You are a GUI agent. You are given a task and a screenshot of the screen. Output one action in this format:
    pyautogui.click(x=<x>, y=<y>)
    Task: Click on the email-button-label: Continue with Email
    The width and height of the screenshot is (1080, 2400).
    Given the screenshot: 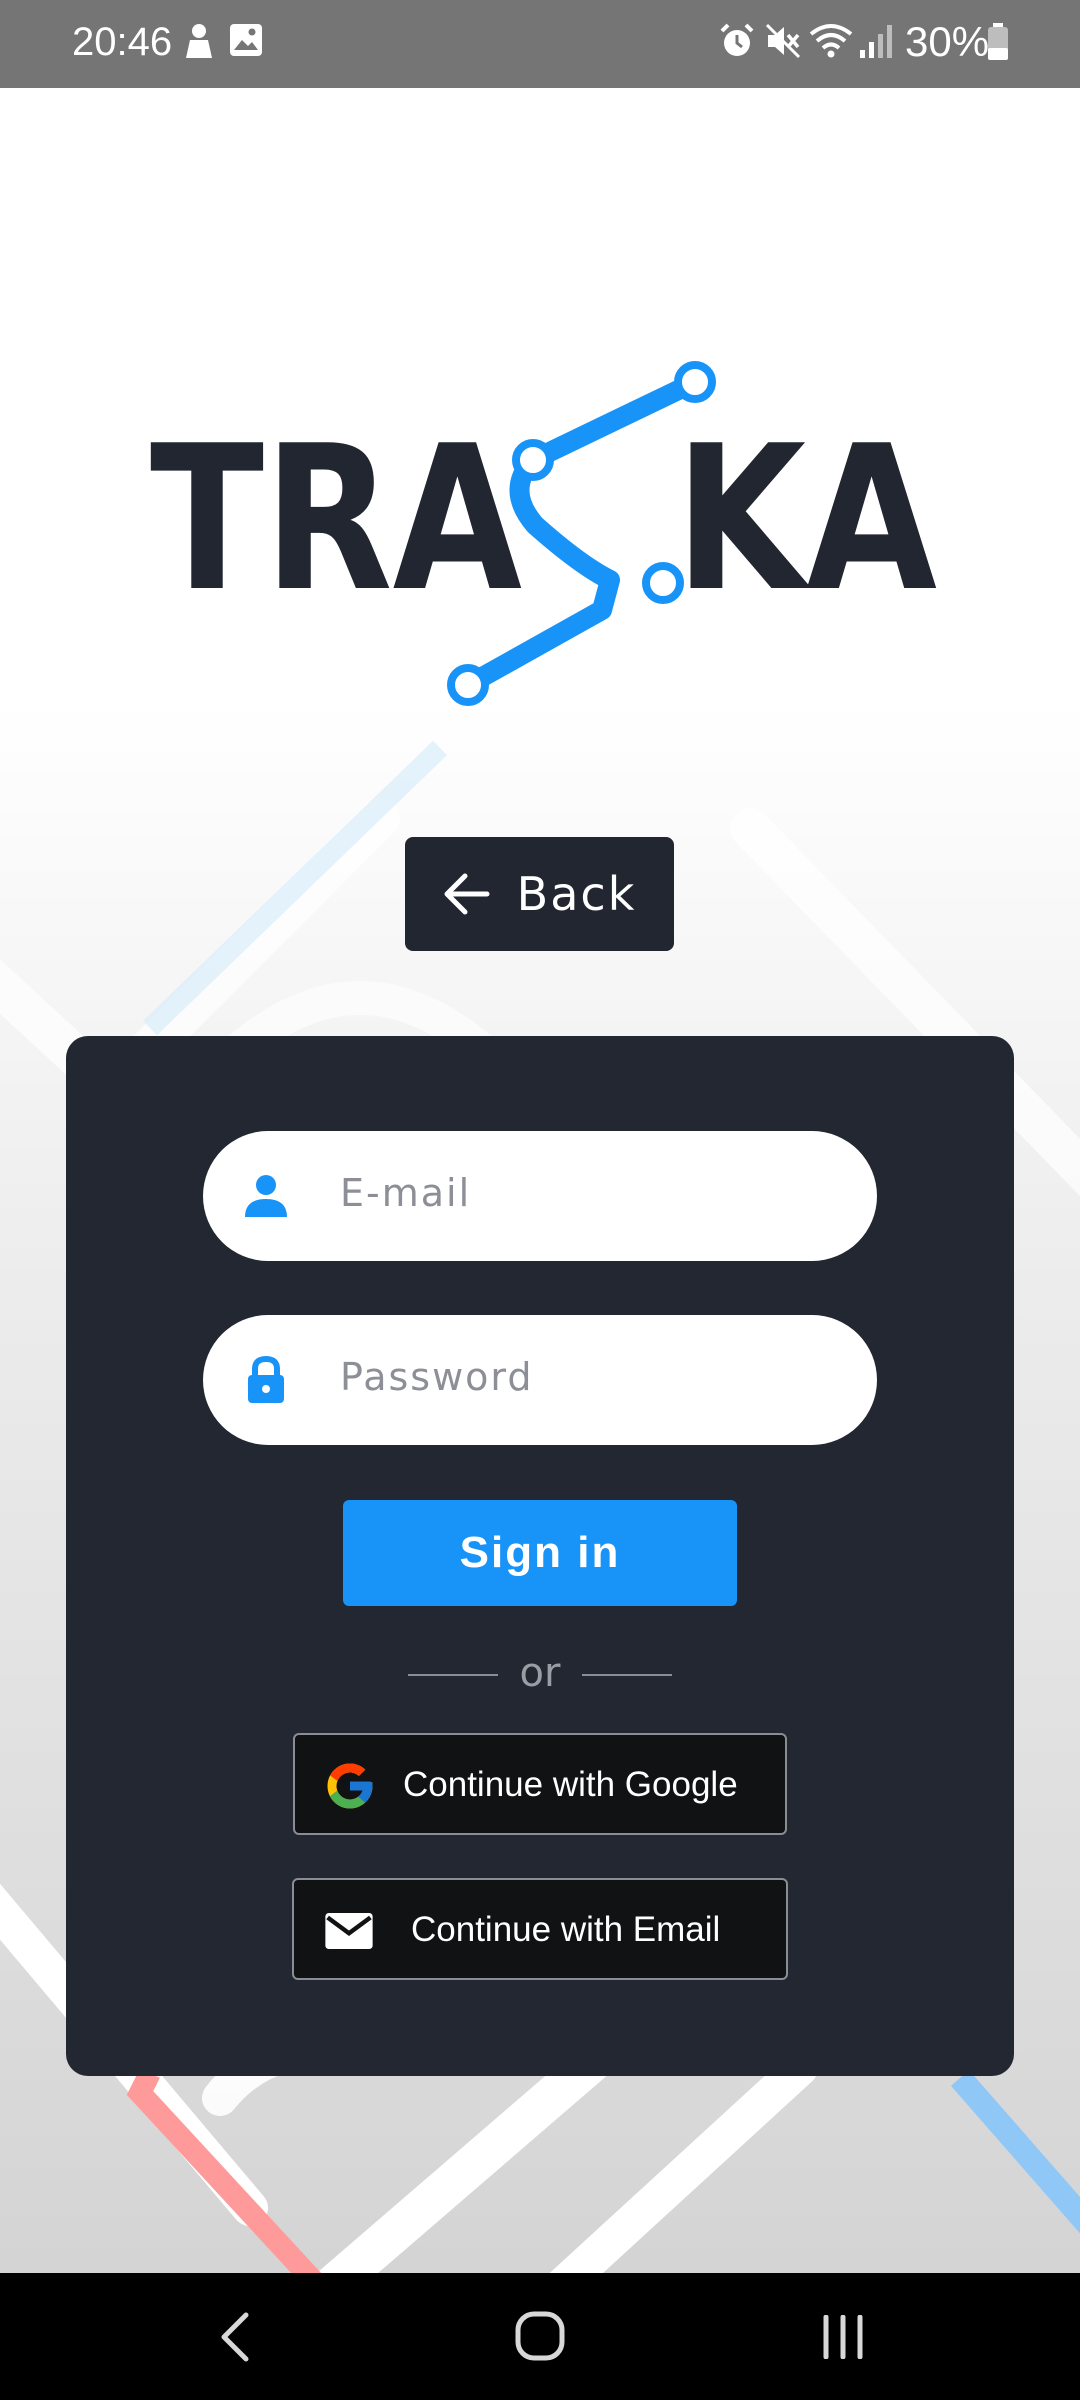 What is the action you would take?
    pyautogui.click(x=566, y=1929)
    